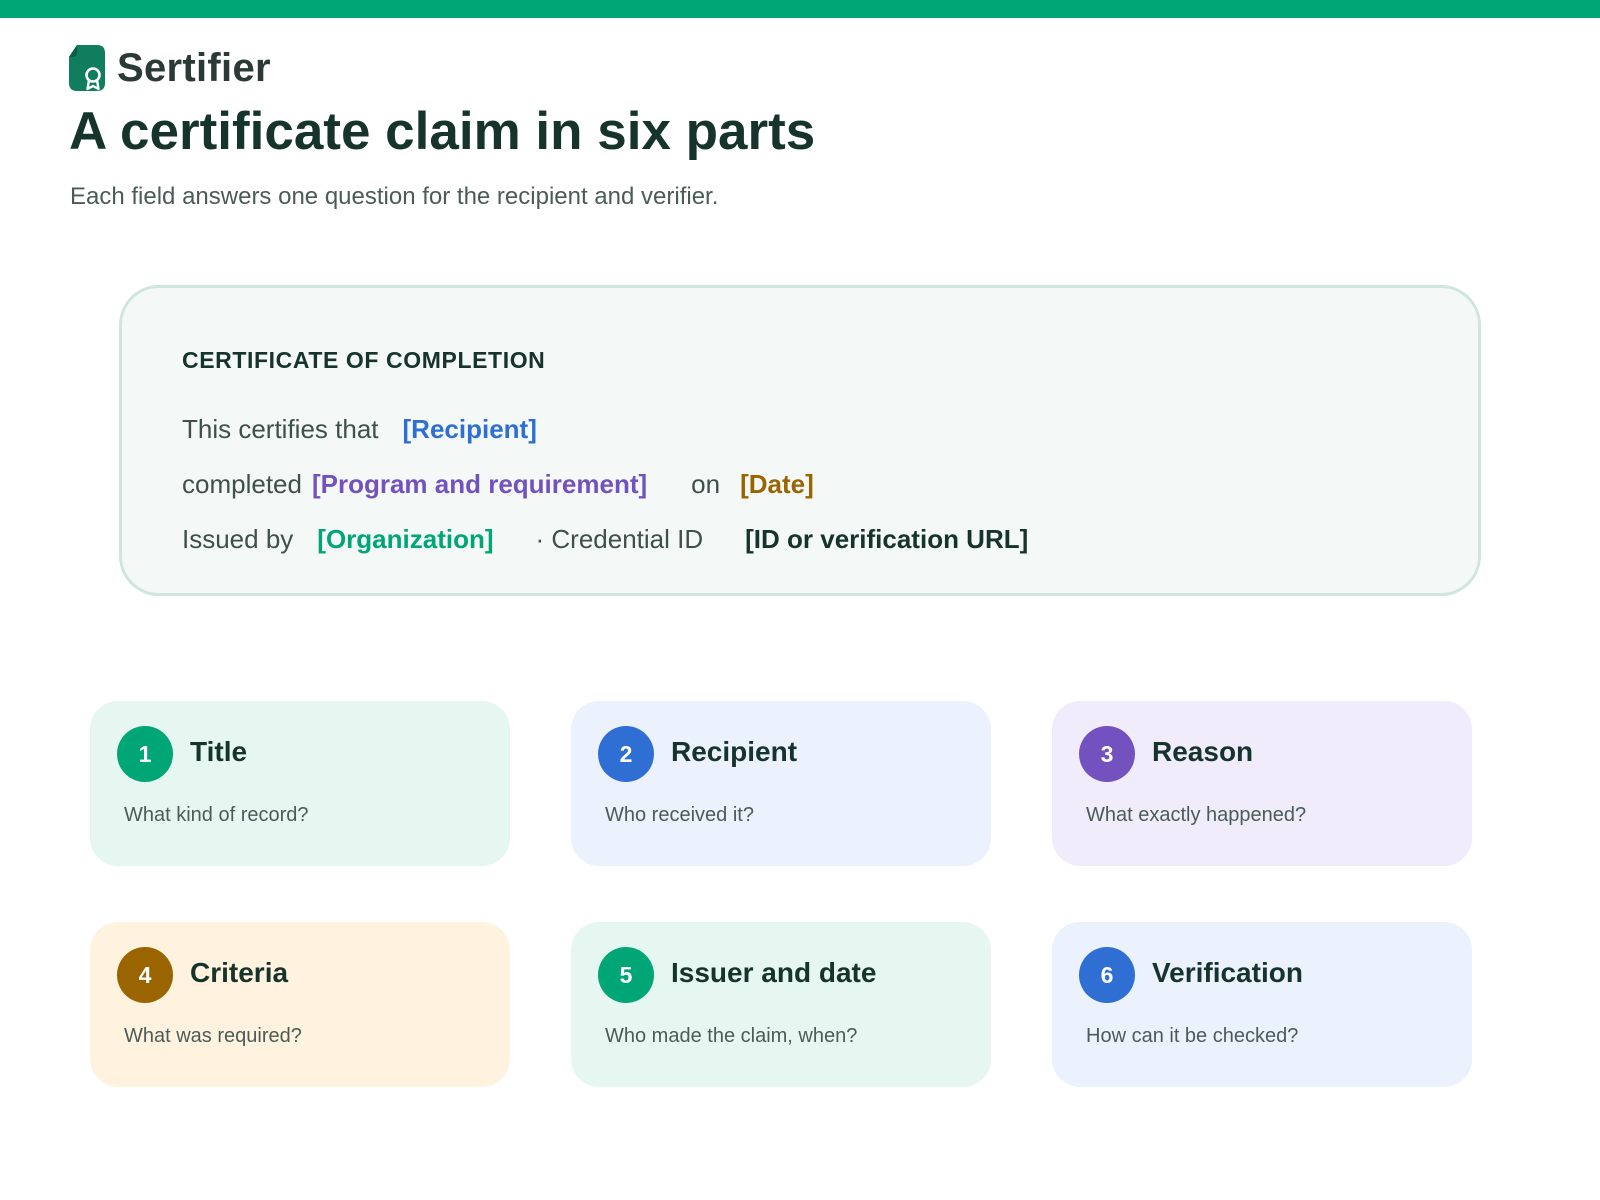 The image size is (1600, 1200). Describe the element at coordinates (887, 539) in the screenshot. I see `credential-placeholder: [ID or verification URL]` at that location.